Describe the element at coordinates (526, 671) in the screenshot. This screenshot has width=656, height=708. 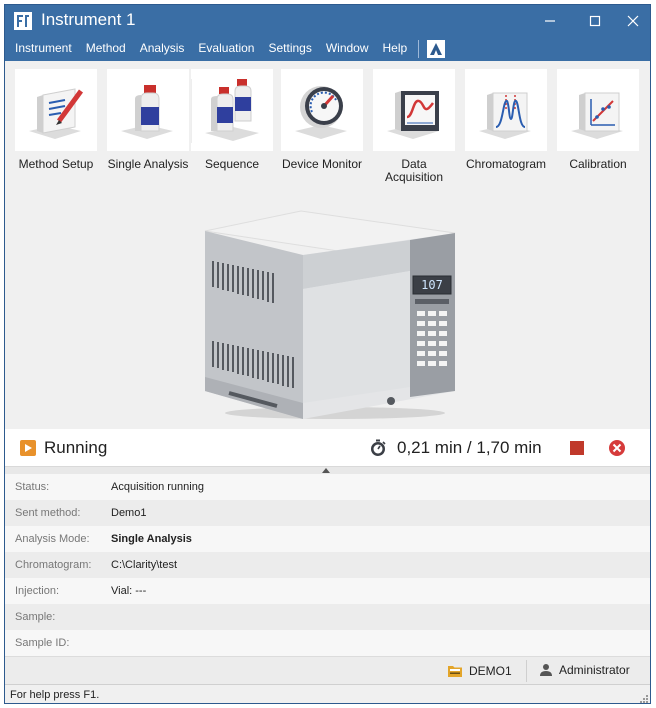
I see `footer-separator` at that location.